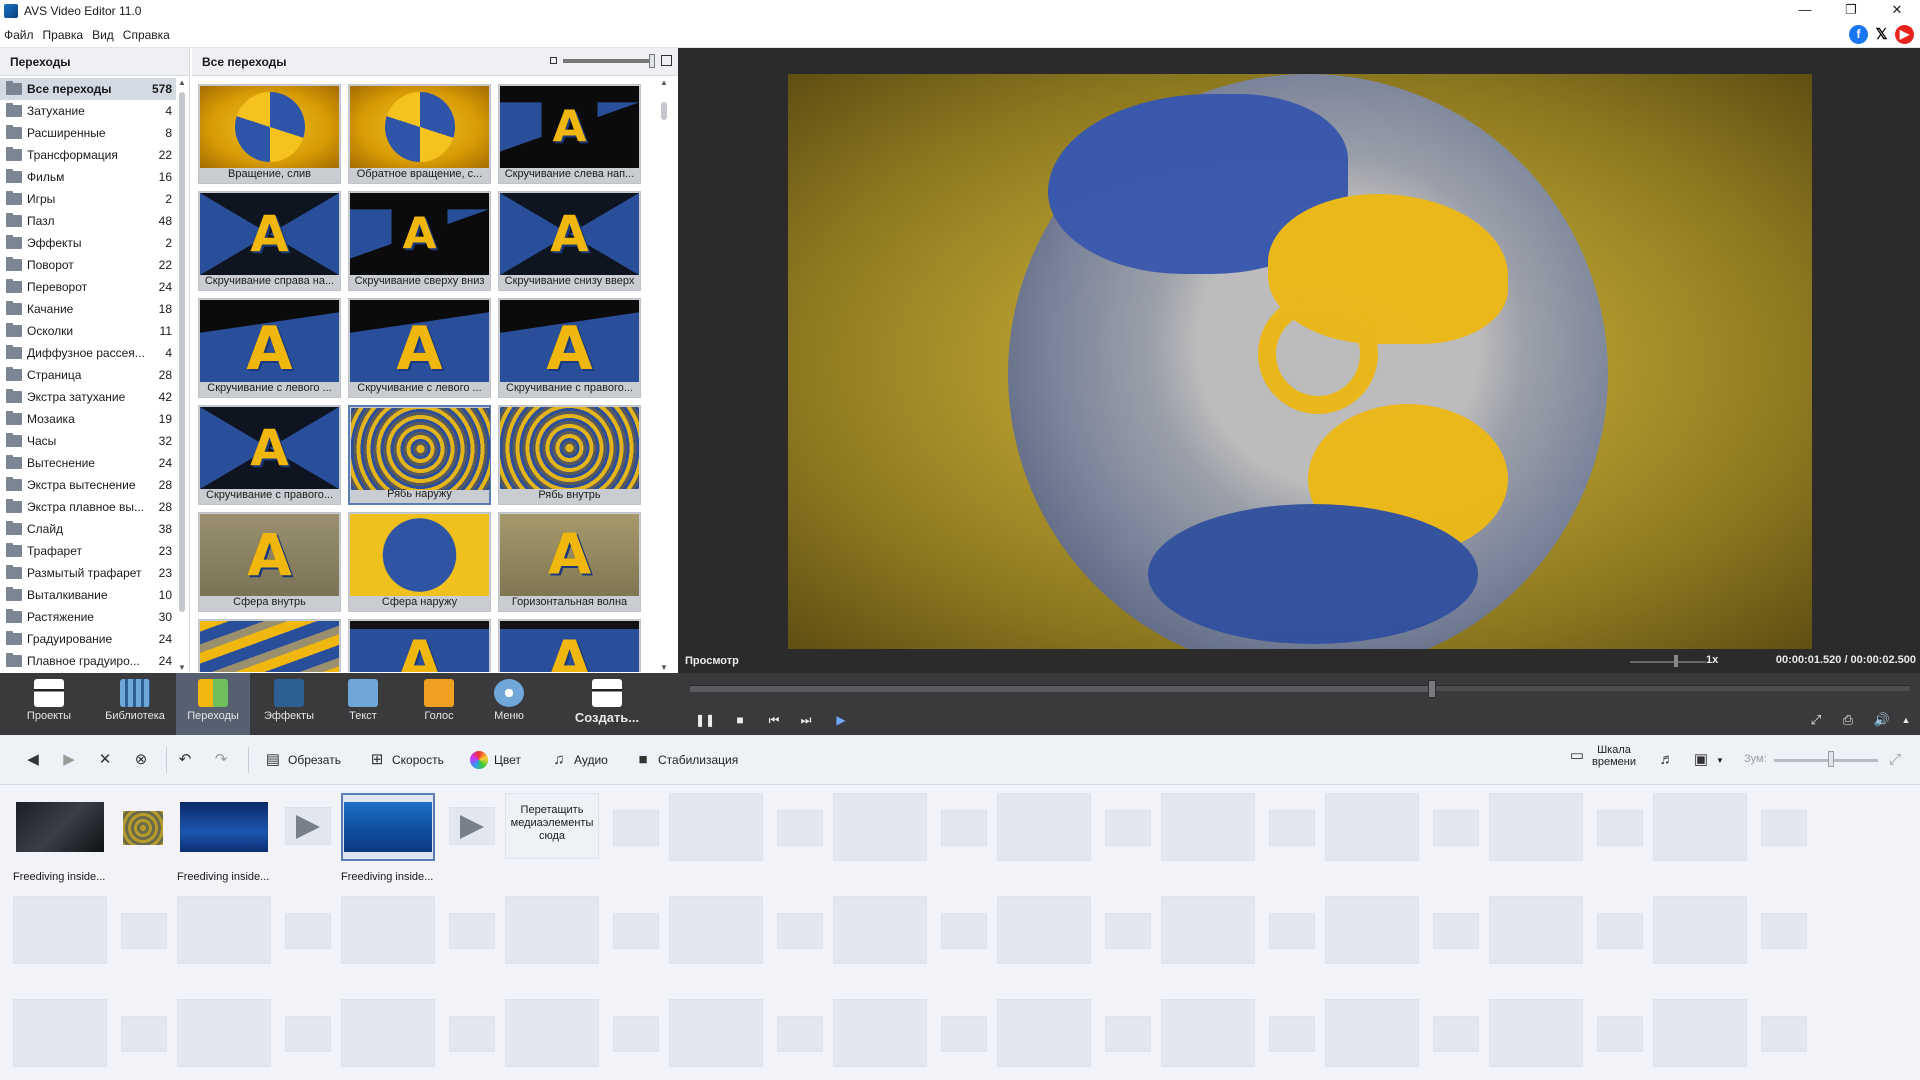 The image size is (1920, 1080). I want to click on toolbar-effects-star: Эффекты, so click(289, 704).